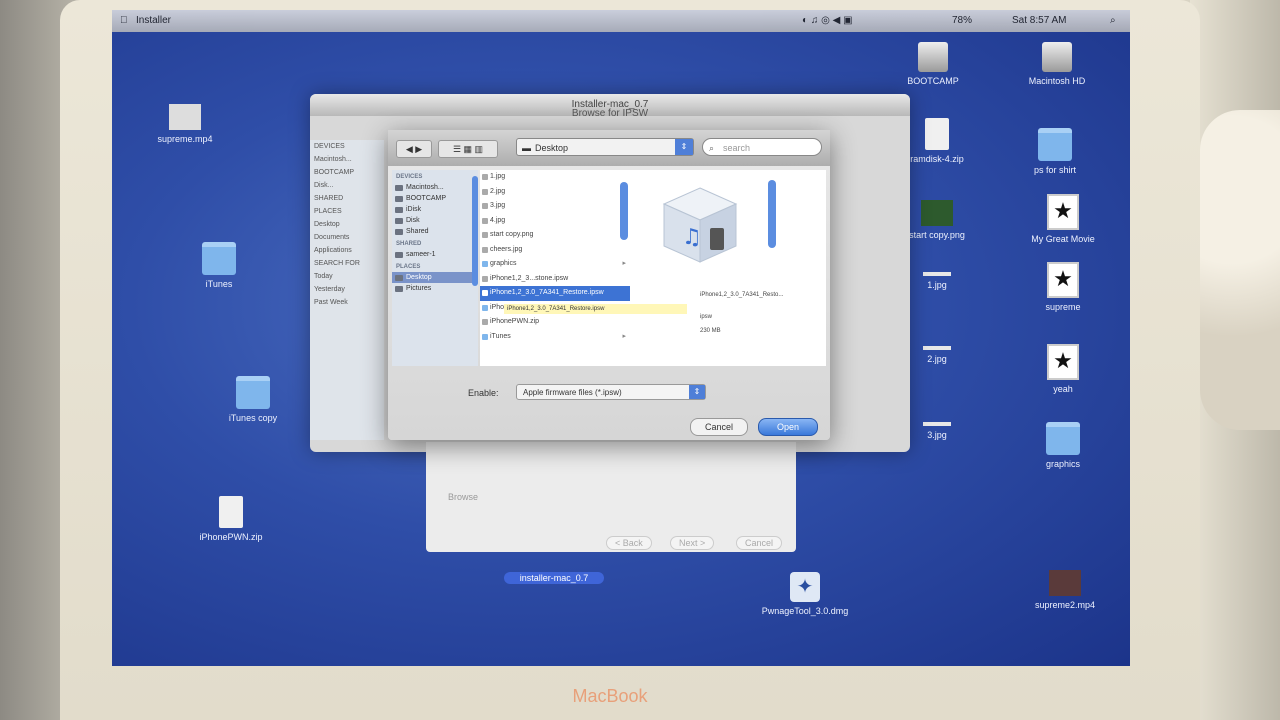  Describe the element at coordinates (1063, 369) in the screenshot. I see `desktop-icon-yeah: ★ yeah` at that location.